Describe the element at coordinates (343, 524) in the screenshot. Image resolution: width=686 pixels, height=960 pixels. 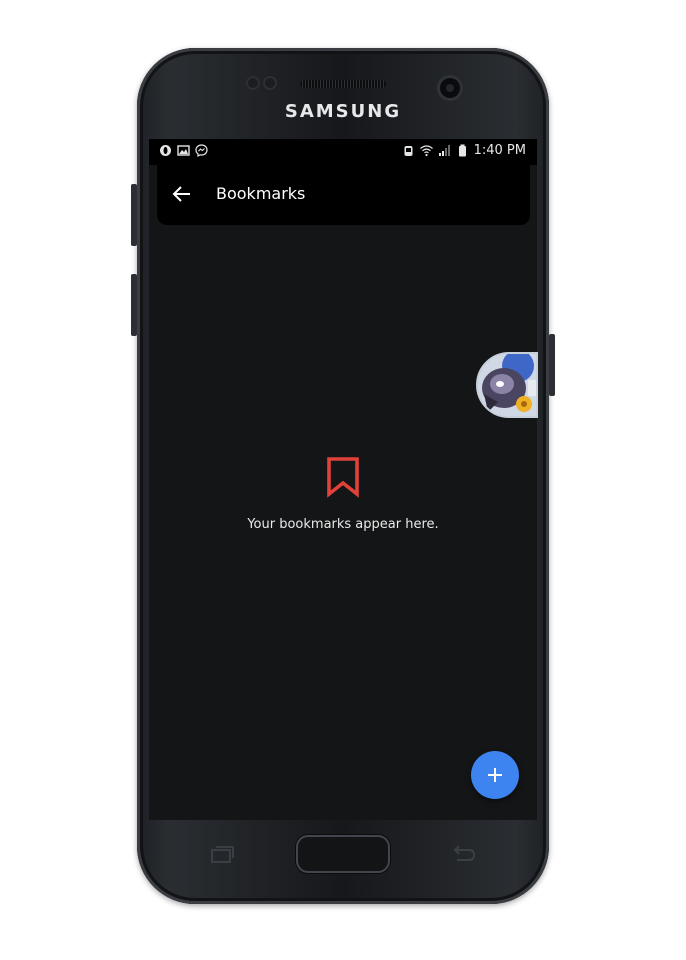
I see `empty-state-message: Your bookmarks appear here.` at that location.